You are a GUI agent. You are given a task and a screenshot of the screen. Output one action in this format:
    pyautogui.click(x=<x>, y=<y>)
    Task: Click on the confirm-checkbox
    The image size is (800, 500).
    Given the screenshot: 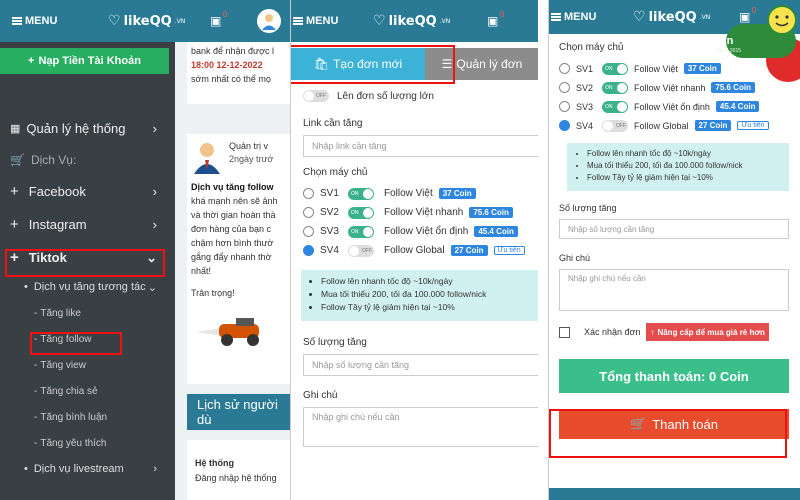 What is the action you would take?
    pyautogui.click(x=564, y=332)
    